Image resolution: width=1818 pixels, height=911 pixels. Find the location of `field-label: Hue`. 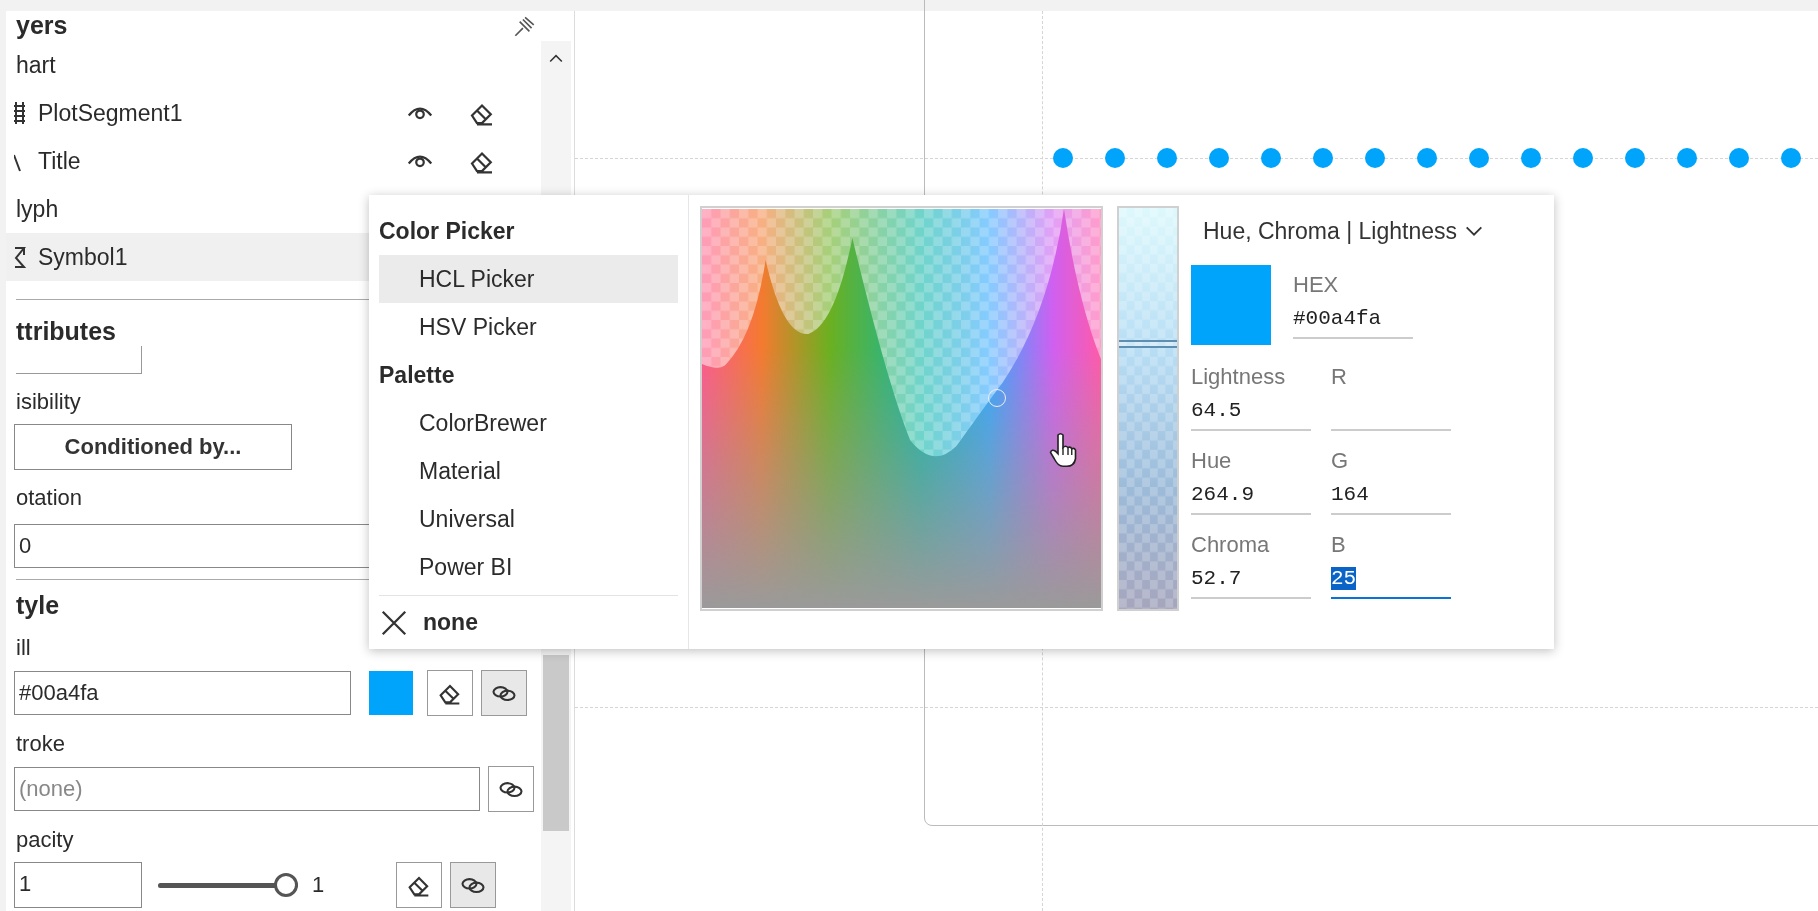

field-label: Hue is located at coordinates (1212, 461).